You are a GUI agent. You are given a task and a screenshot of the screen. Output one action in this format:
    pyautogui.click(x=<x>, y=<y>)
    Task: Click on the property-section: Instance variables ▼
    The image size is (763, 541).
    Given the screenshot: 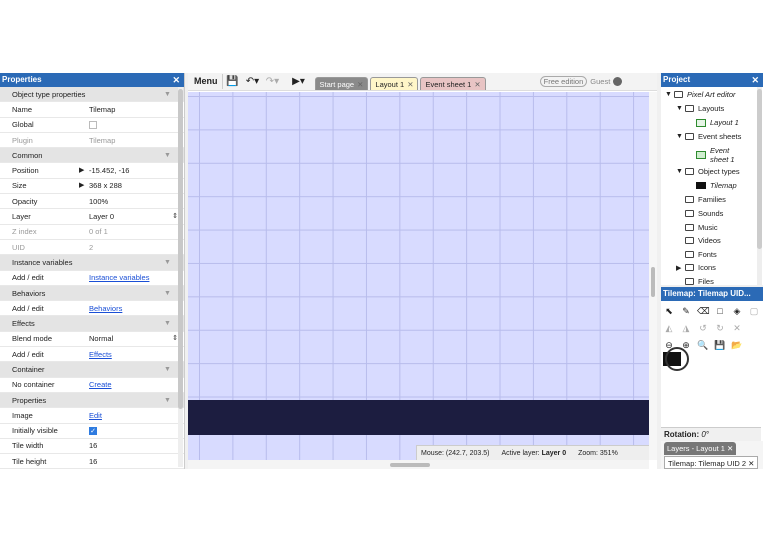 What is the action you would take?
    pyautogui.click(x=92, y=263)
    